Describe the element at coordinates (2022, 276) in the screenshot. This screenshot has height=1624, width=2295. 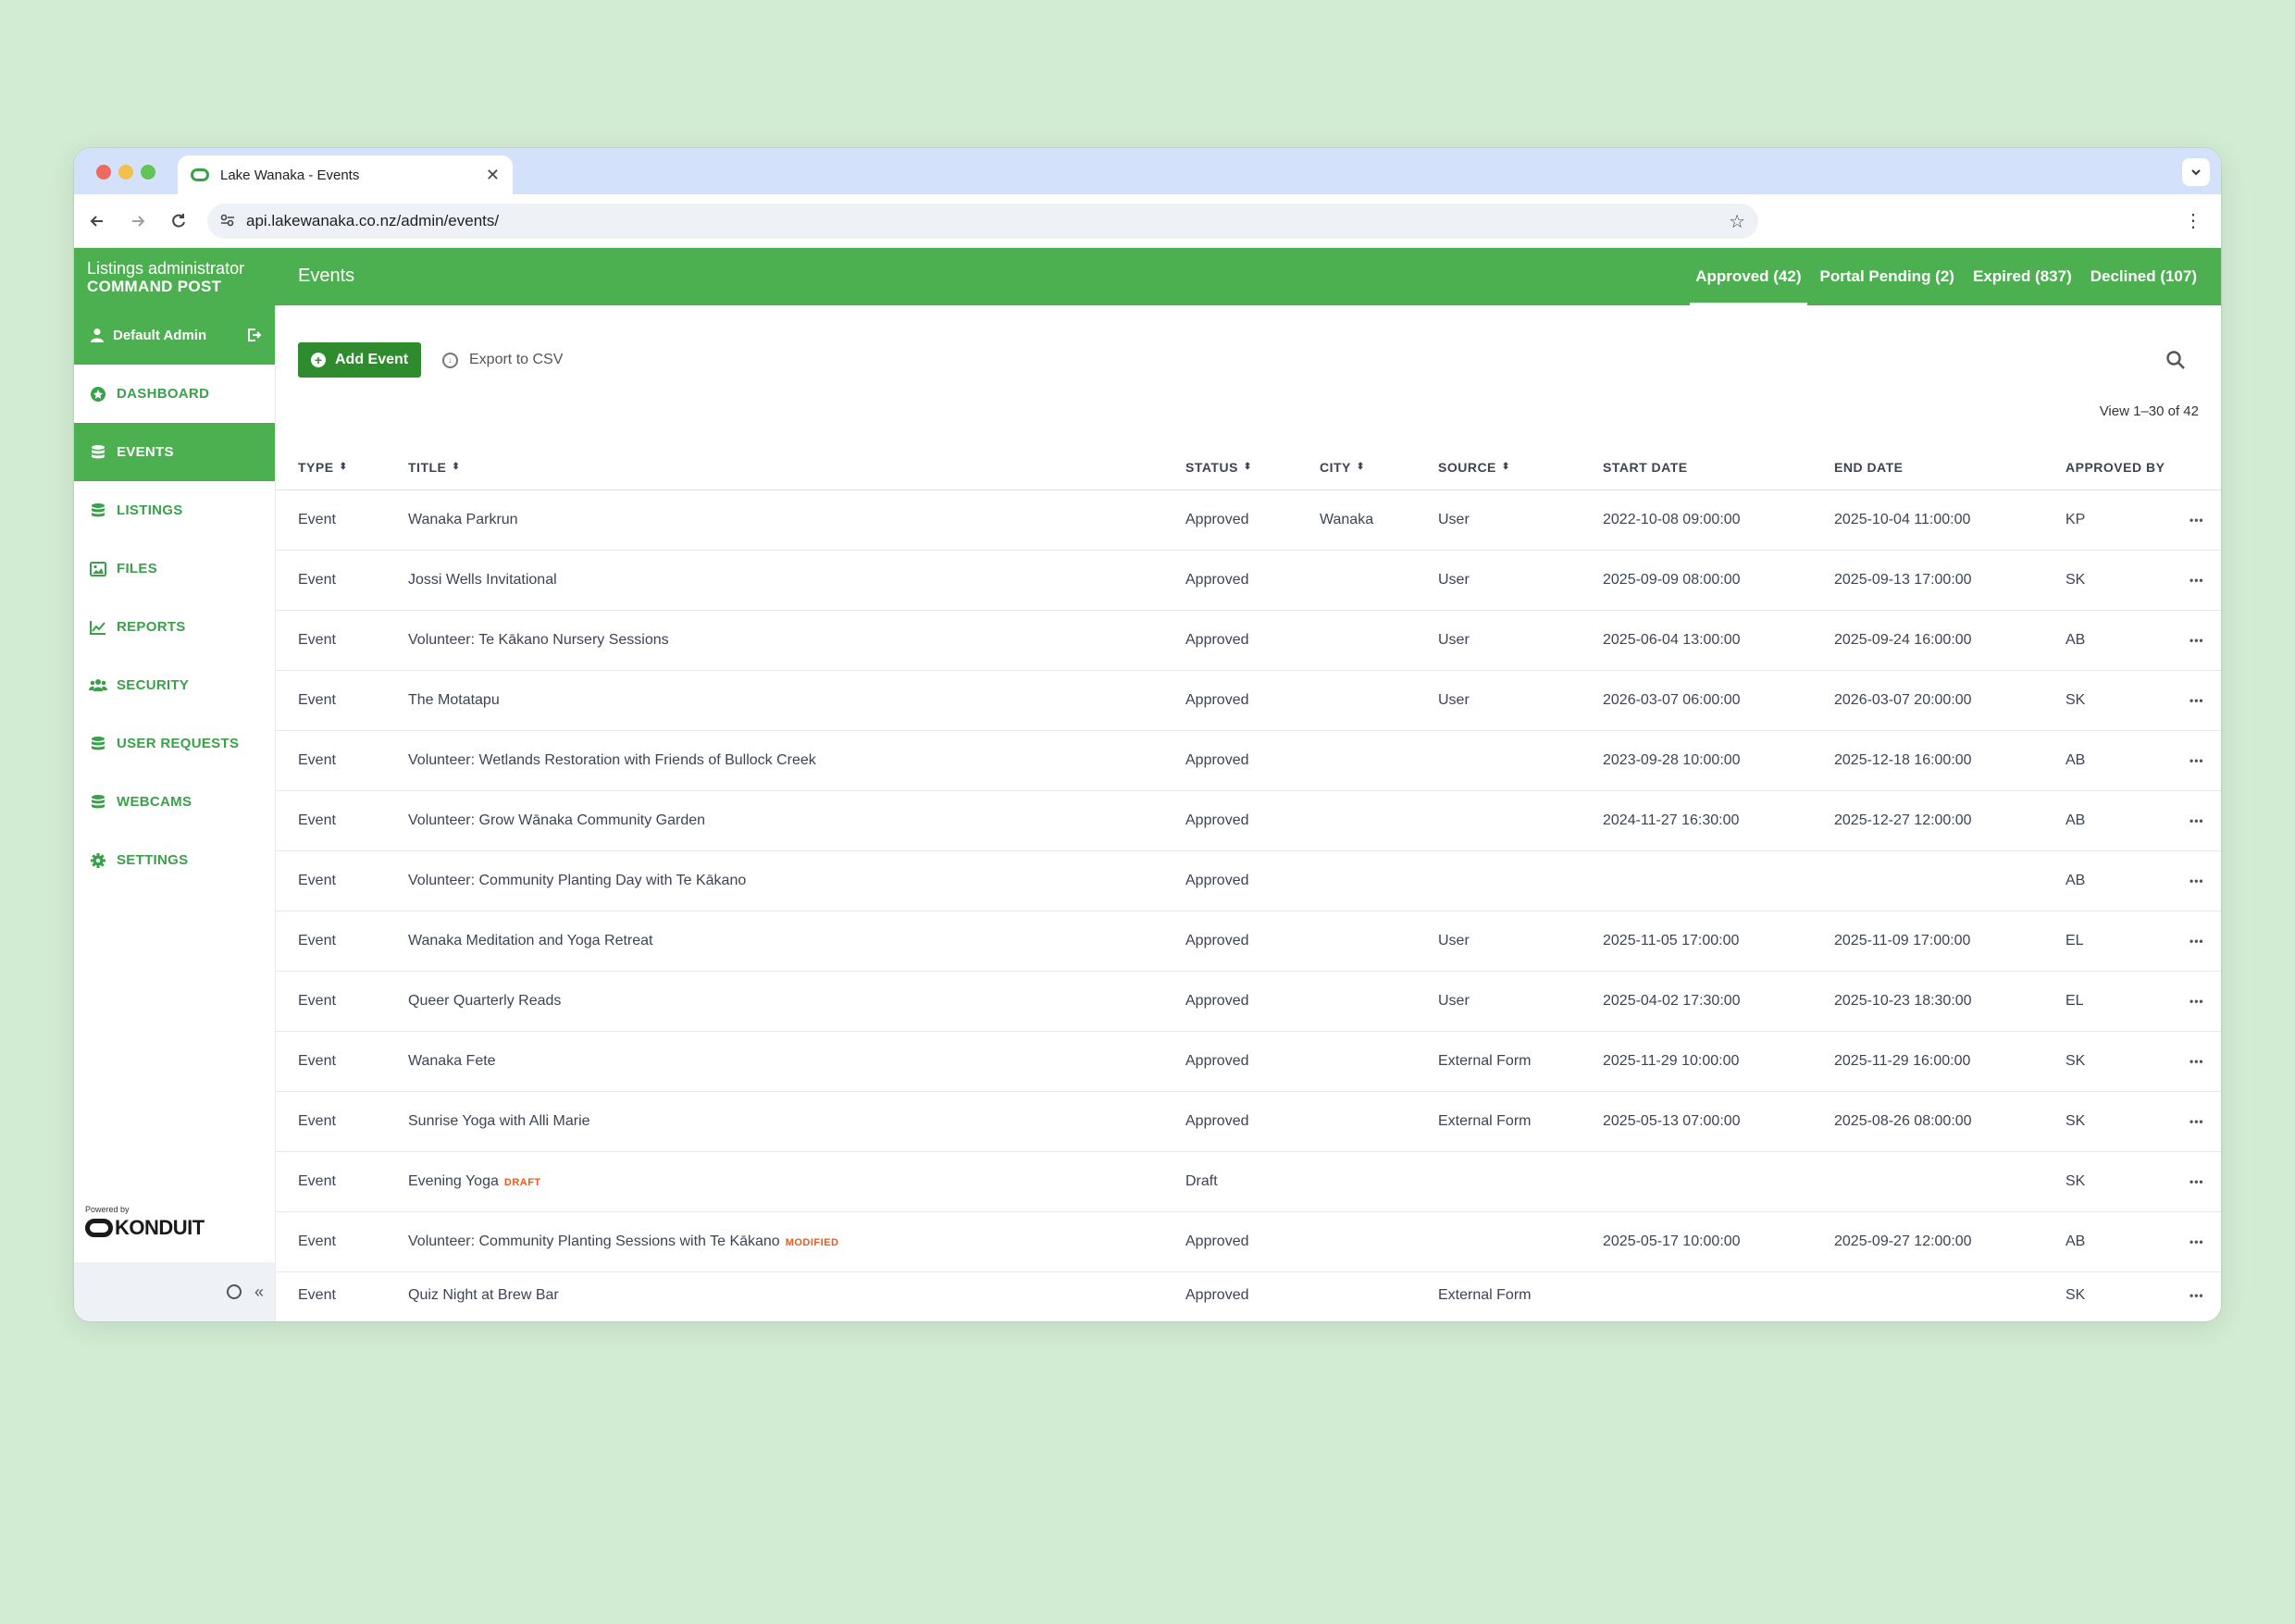
I see `tab-expired: Expired (837)` at that location.